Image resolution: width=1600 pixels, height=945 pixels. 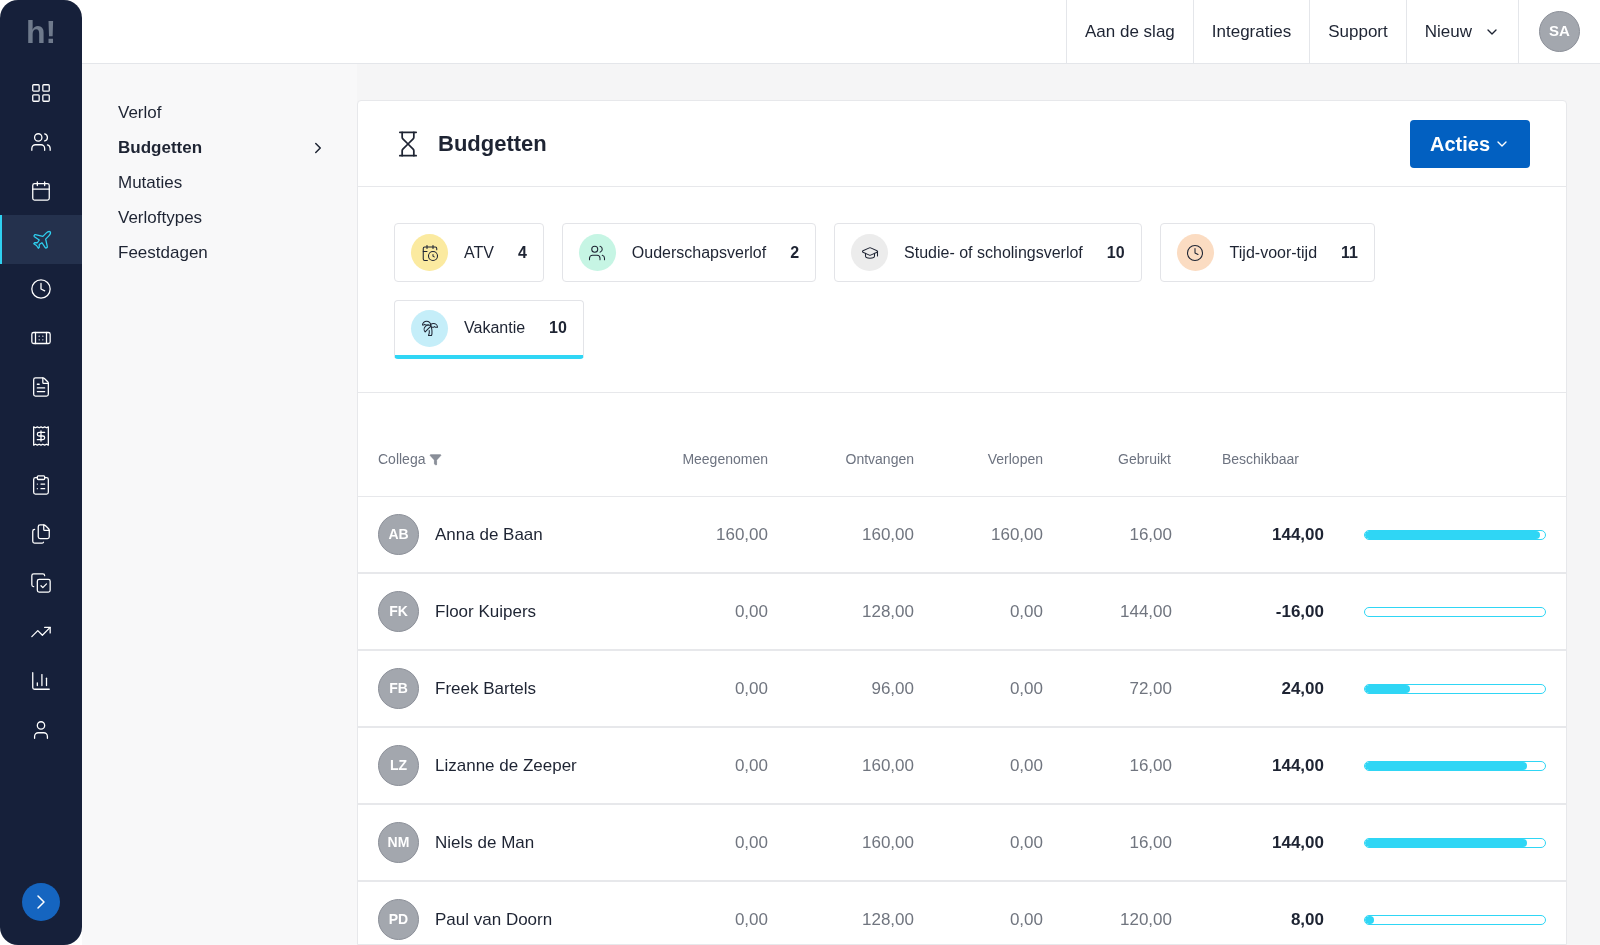 What do you see at coordinates (222, 182) in the screenshot?
I see `subnav-link: Mutaties` at bounding box center [222, 182].